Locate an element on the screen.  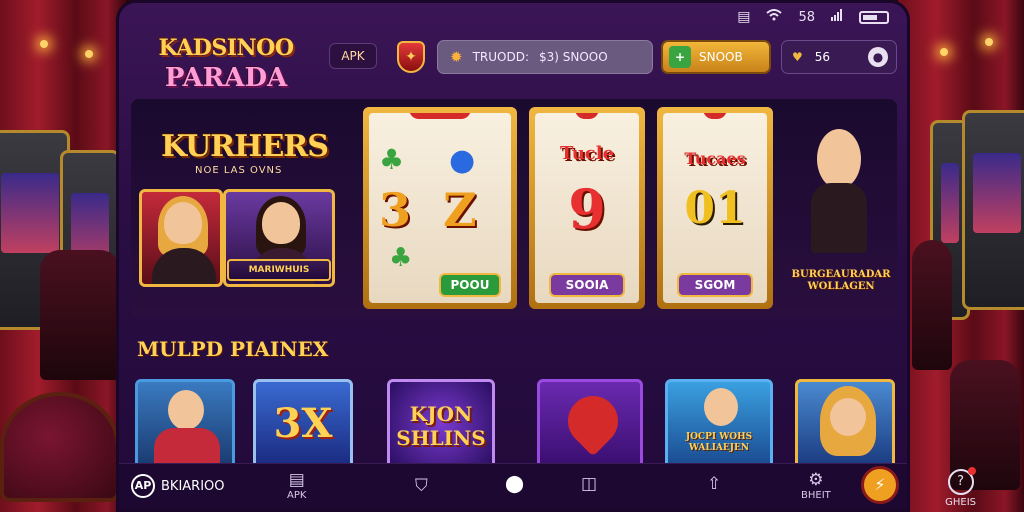
reel-symbol: 9 is located at coordinates (587, 209).